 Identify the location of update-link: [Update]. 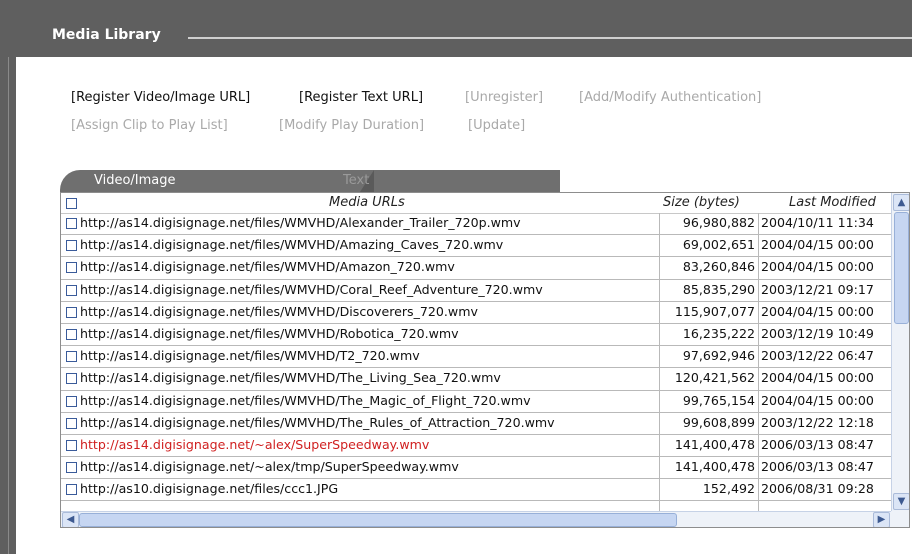
(496, 125).